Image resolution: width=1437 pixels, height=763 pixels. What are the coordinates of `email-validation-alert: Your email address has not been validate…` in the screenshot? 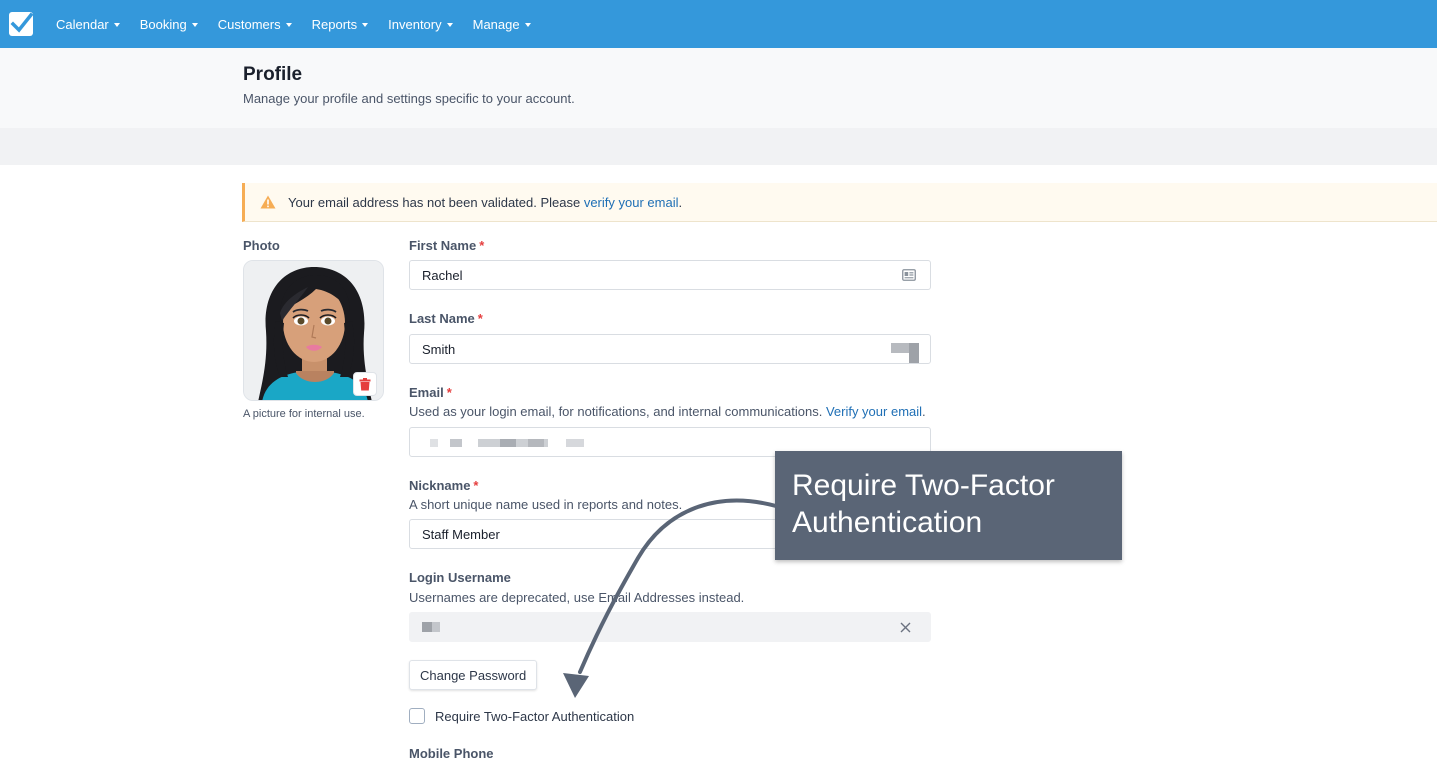 It's located at (839, 202).